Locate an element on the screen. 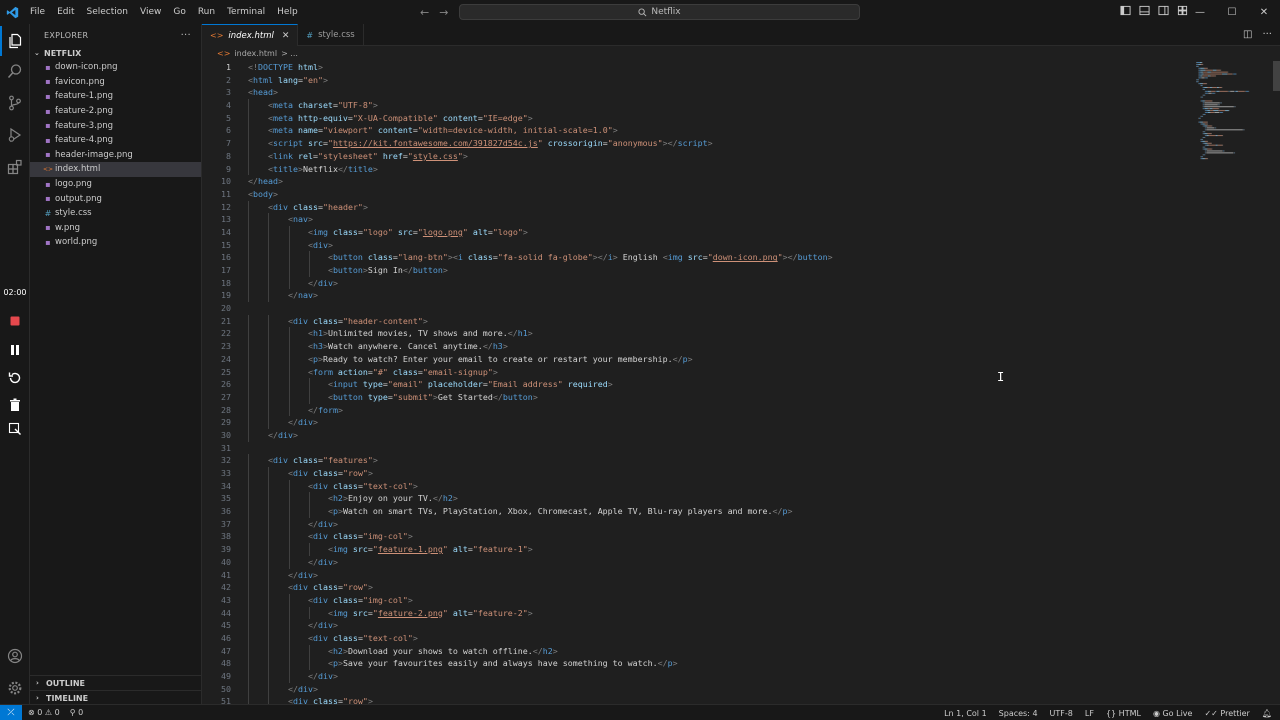 This screenshot has height=720, width=1280. toggle-secondary-sidebar-icon is located at coordinates (1163, 10).